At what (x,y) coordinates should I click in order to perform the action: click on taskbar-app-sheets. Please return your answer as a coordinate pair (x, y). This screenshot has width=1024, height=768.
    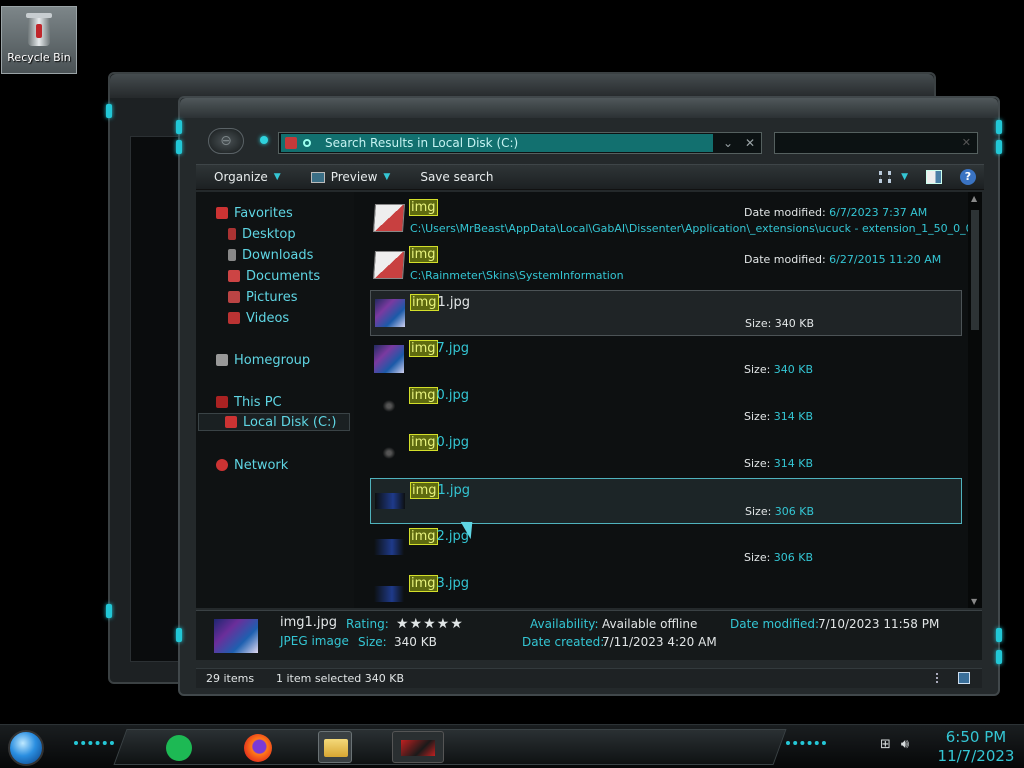
    Looking at the image, I should click on (179, 747).